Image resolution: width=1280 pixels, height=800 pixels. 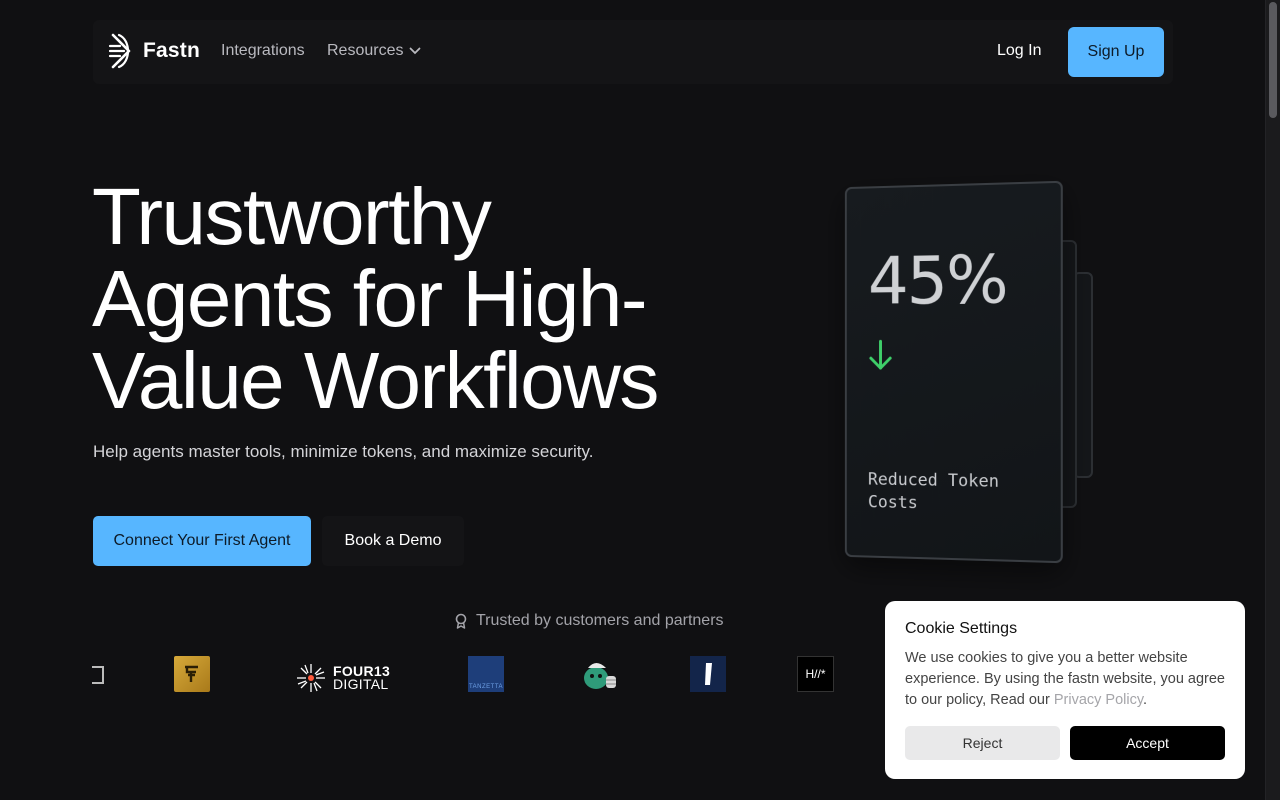 What do you see at coordinates (937, 280) in the screenshot?
I see `stat-card-value: 45%` at bounding box center [937, 280].